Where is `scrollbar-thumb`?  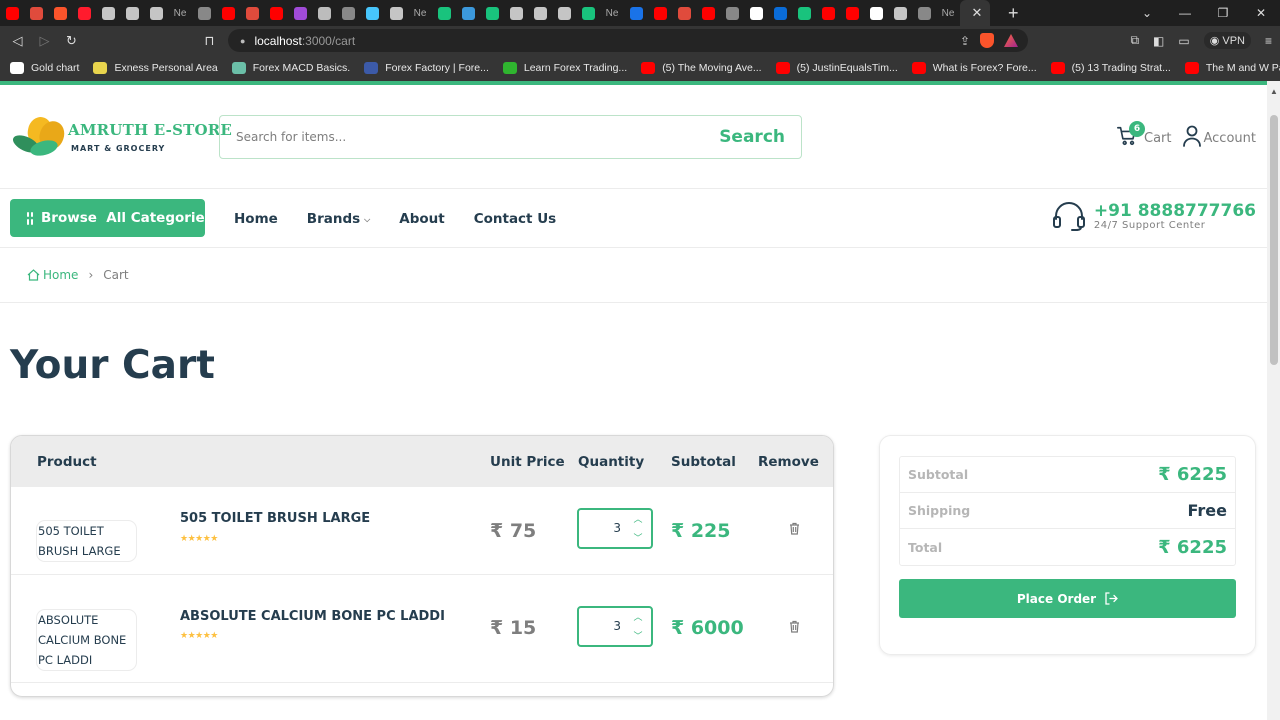 scrollbar-thumb is located at coordinates (1274, 240).